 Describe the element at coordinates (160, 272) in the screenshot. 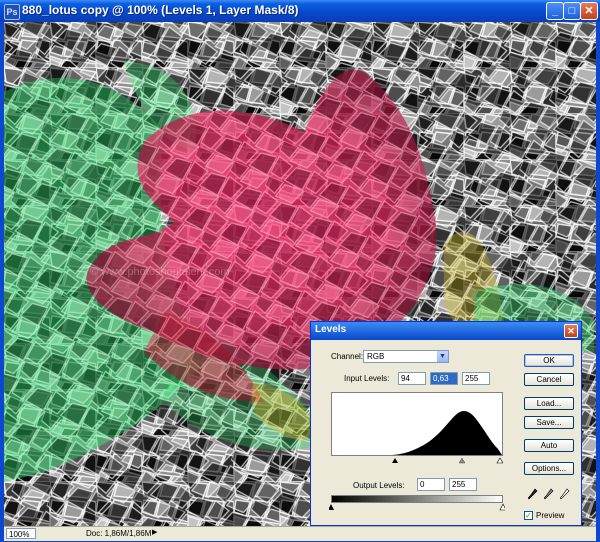

I see `watermark-text: © www.photoshoptalent.com` at that location.